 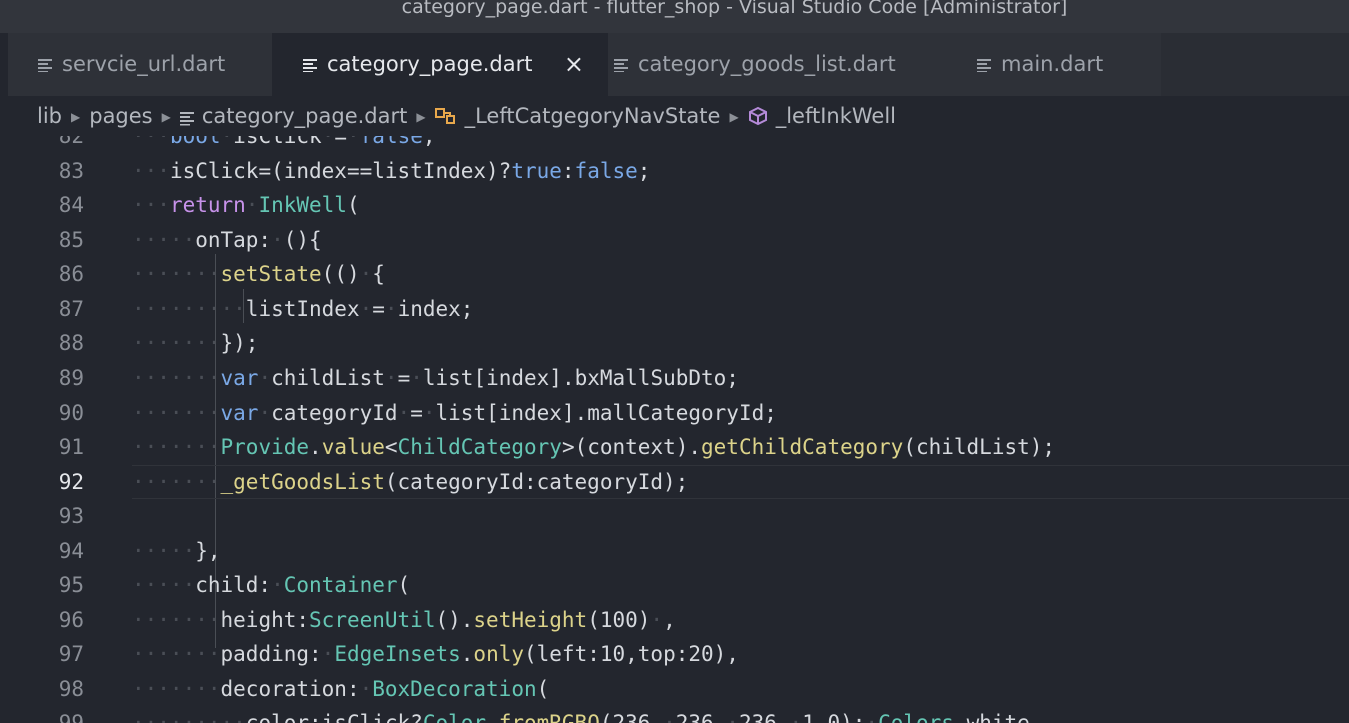 What do you see at coordinates (227, 240) in the screenshot?
I see `line-code: ·····onTap:·(){` at bounding box center [227, 240].